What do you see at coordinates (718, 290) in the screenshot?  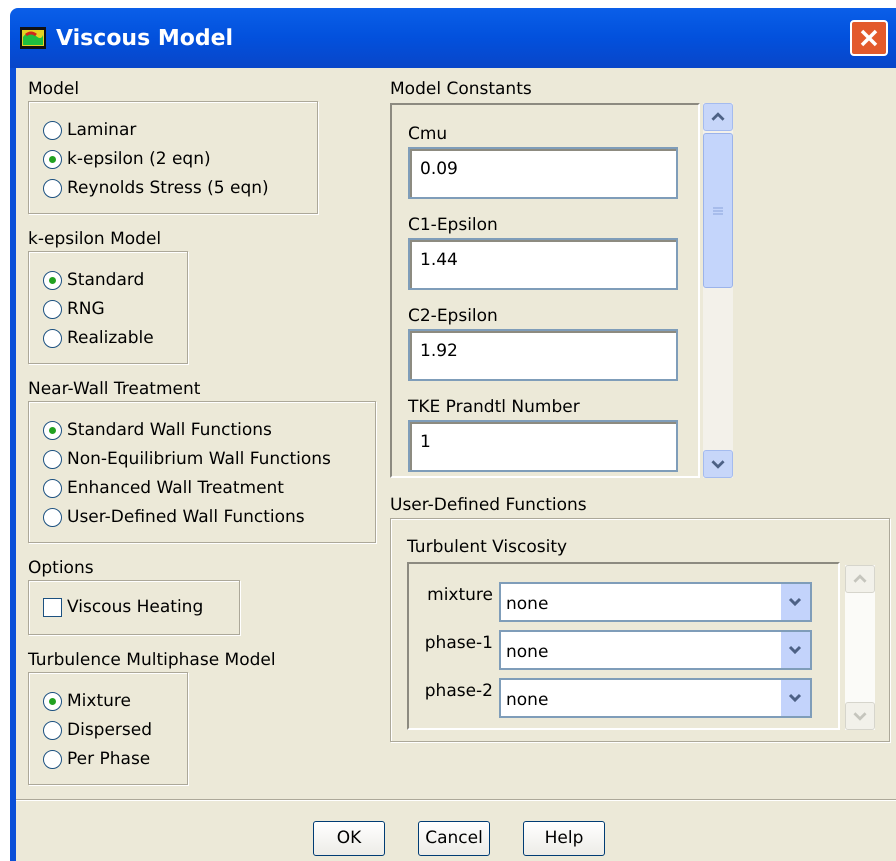 I see `scrollbar` at bounding box center [718, 290].